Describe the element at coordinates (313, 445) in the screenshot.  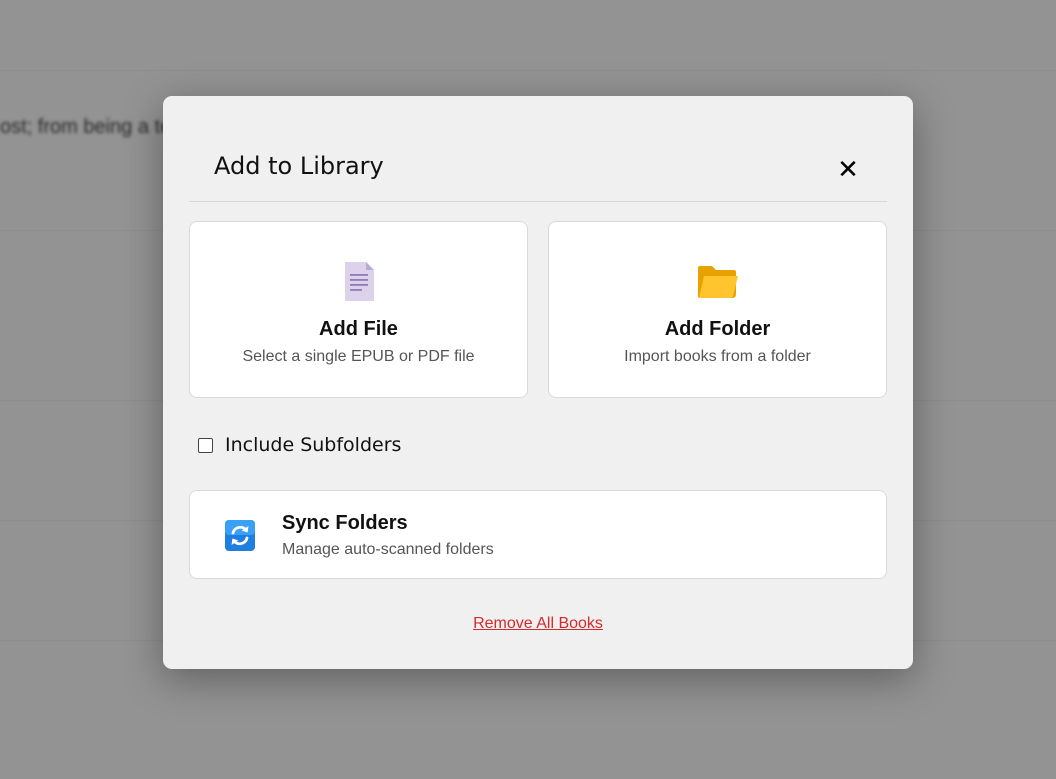
I see `include-subfolders-label: Include Subfolders` at that location.